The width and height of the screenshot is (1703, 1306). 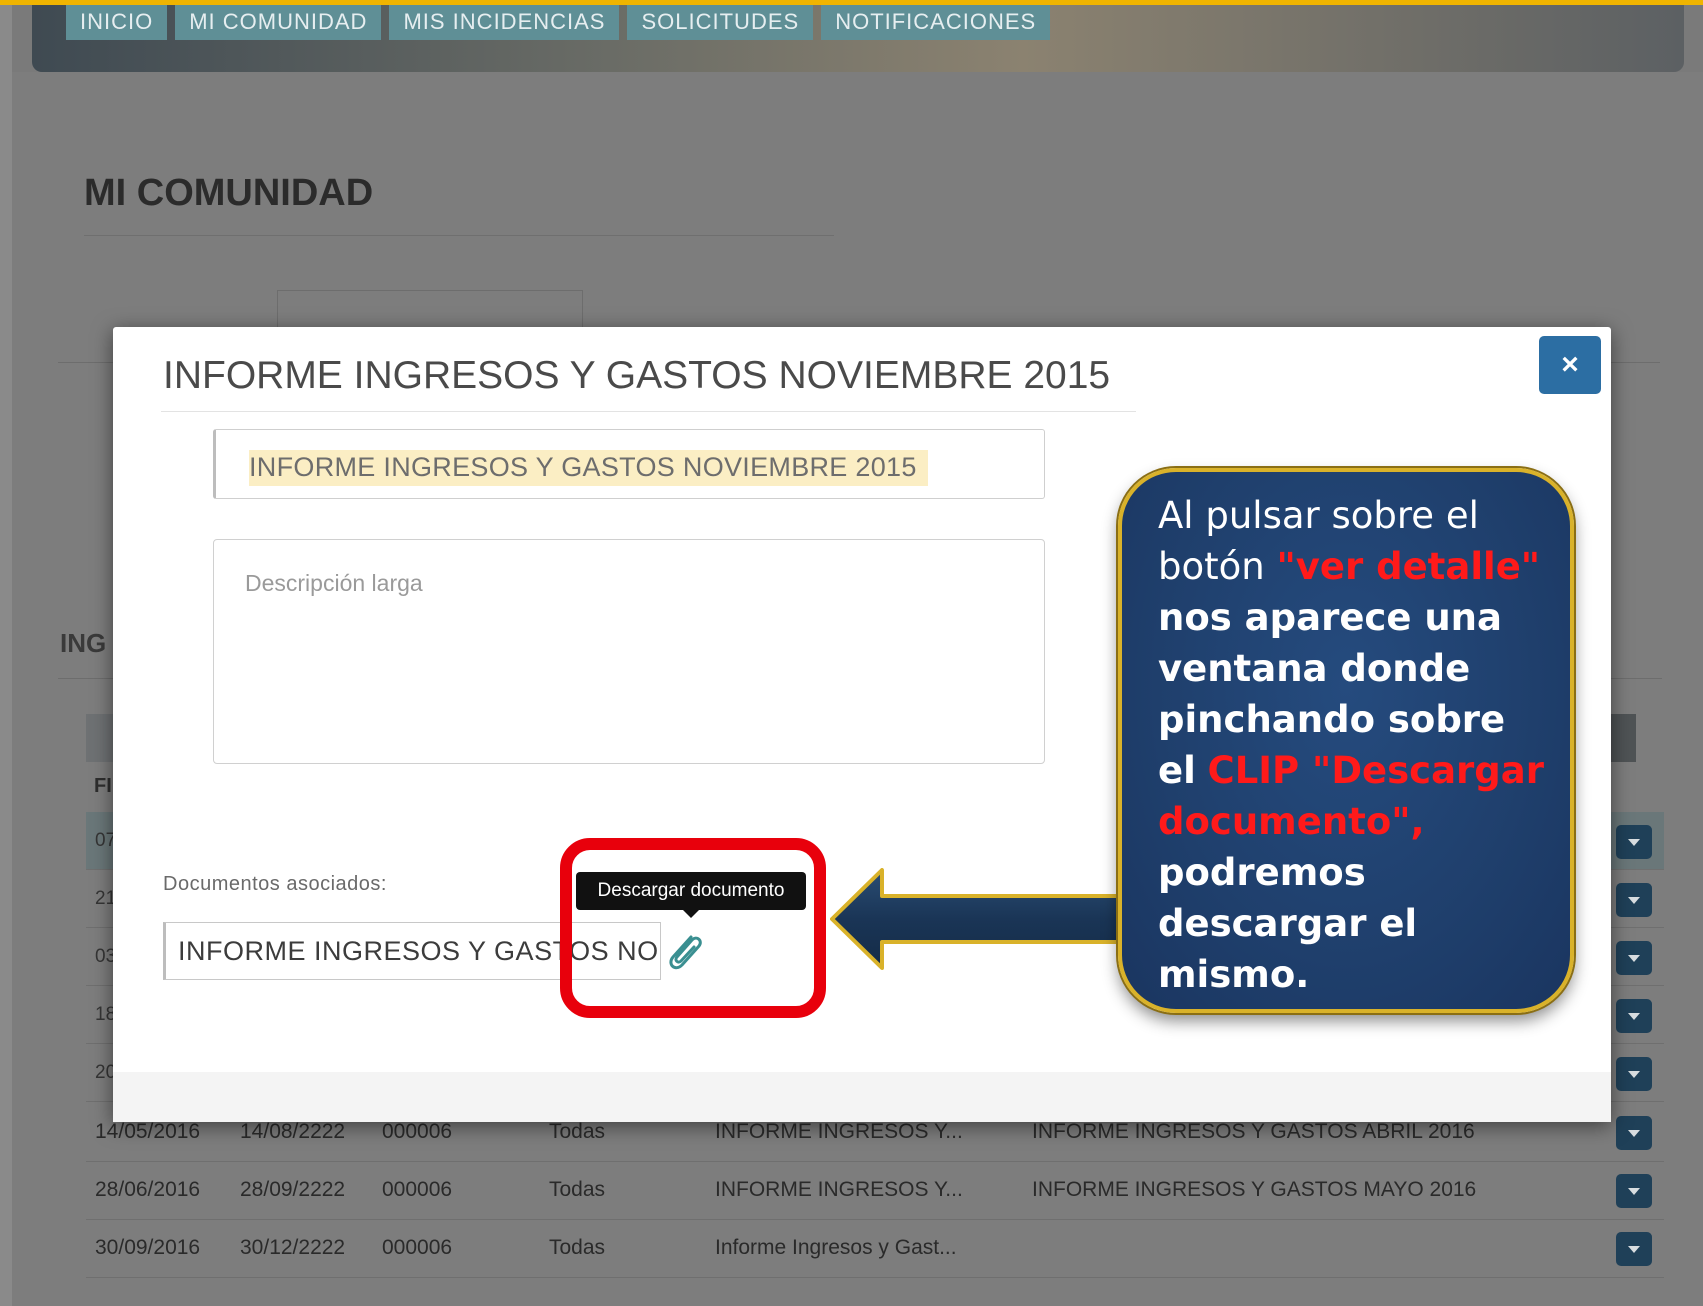 I want to click on nav-notificaciones: NOTIFICACIONES, so click(x=936, y=22).